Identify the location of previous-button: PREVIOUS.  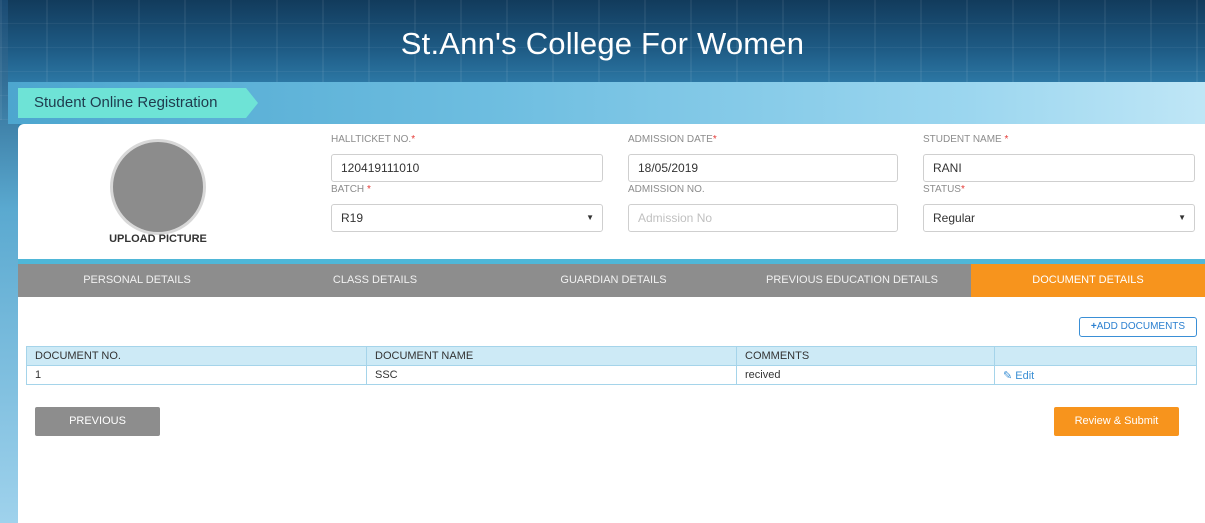
(97, 421).